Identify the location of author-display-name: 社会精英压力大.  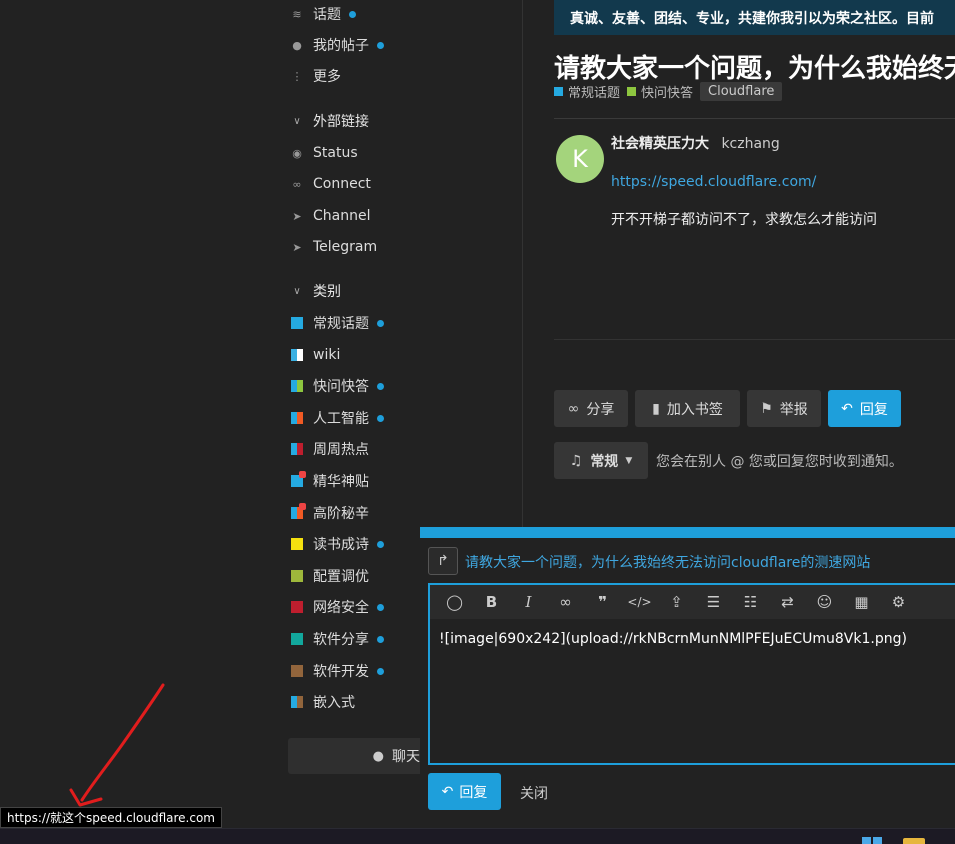
(660, 144).